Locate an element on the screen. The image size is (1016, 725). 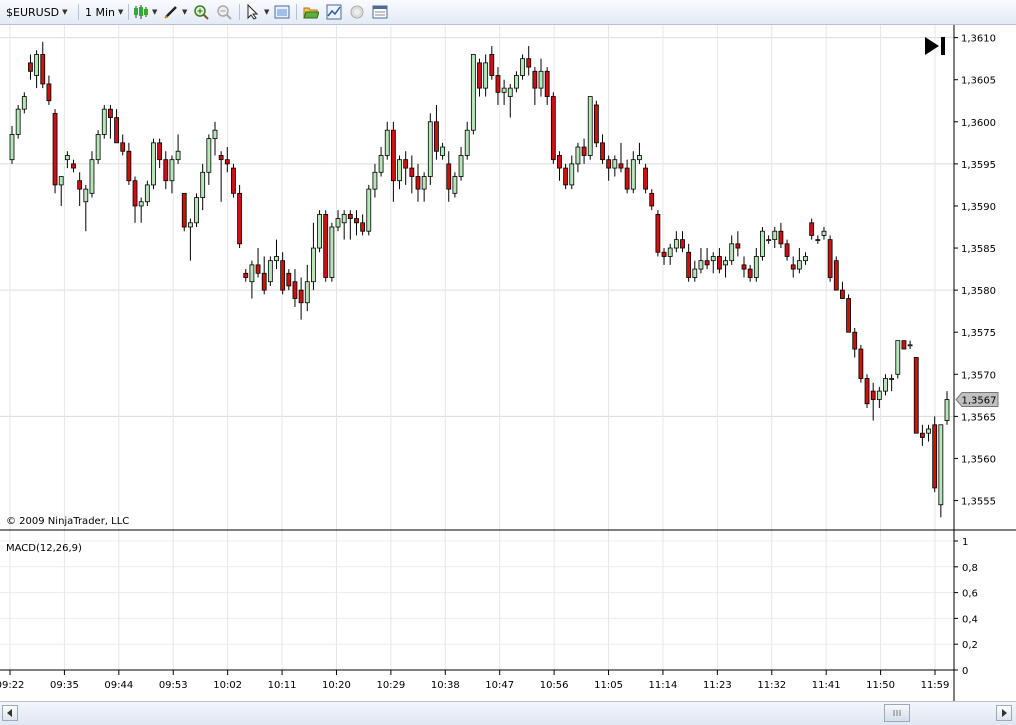
chevron-down-icon: ▼ is located at coordinates (185, 12).